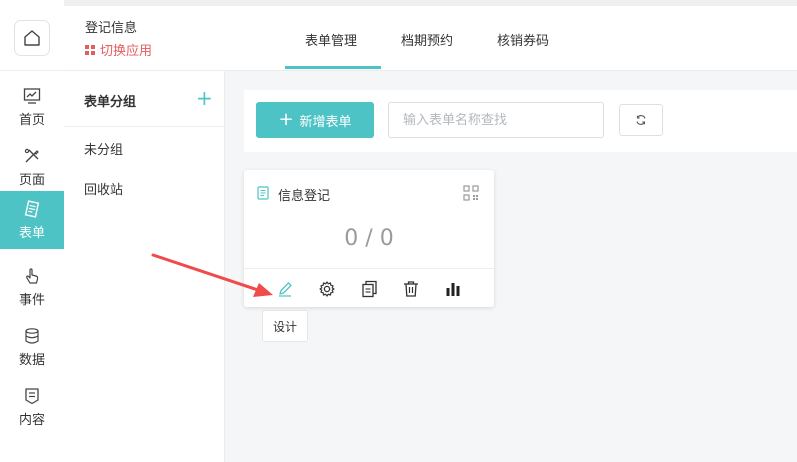  I want to click on add-group-button: +, so click(204, 98).